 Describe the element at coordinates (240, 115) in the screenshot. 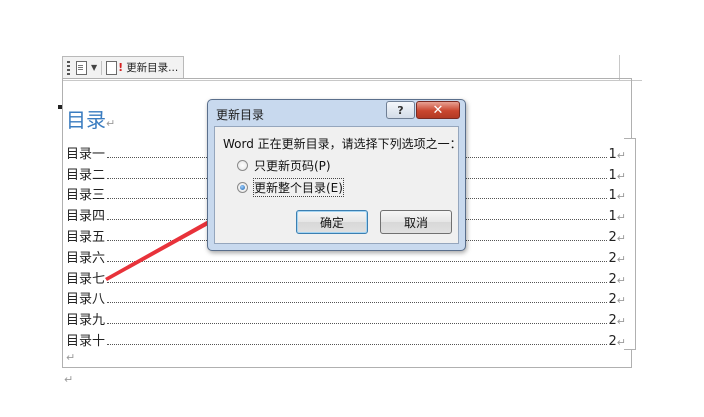

I see `dialog-title: 更新目录` at that location.